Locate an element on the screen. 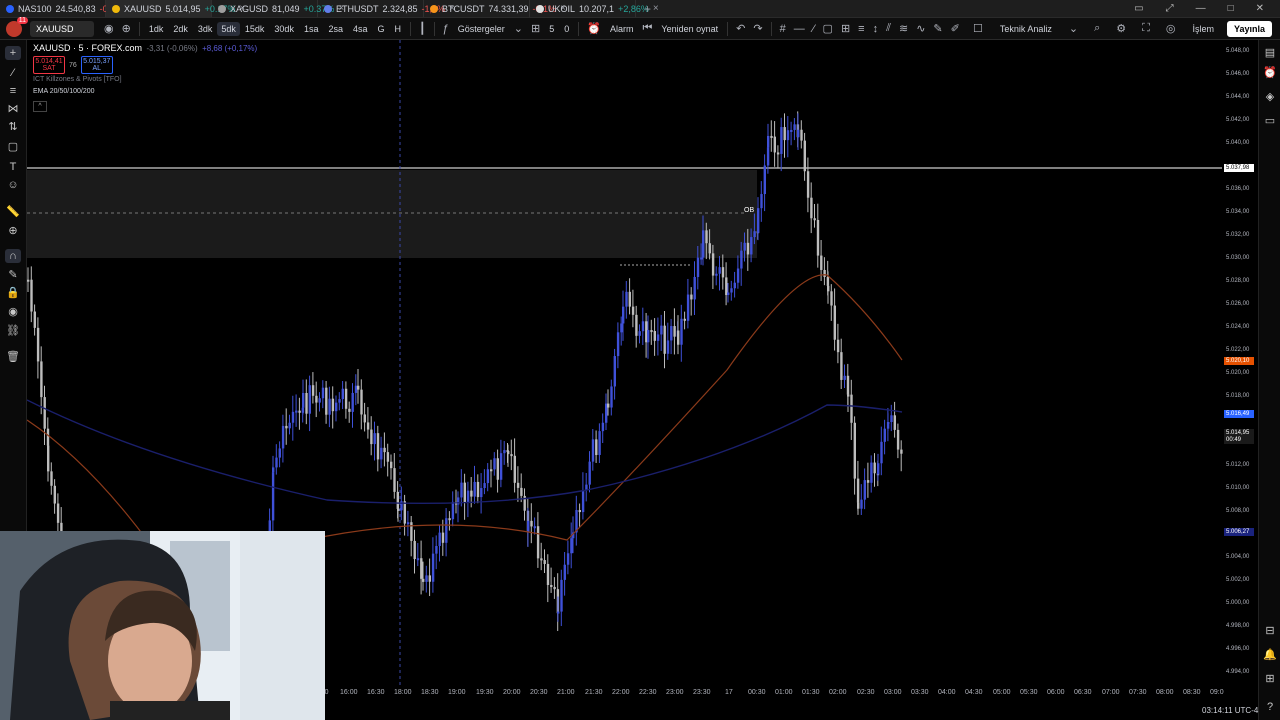 The image size is (1280, 720). tab-ukoil: UKOIL 10.207,1 +2,86% × is located at coordinates (594, 8).